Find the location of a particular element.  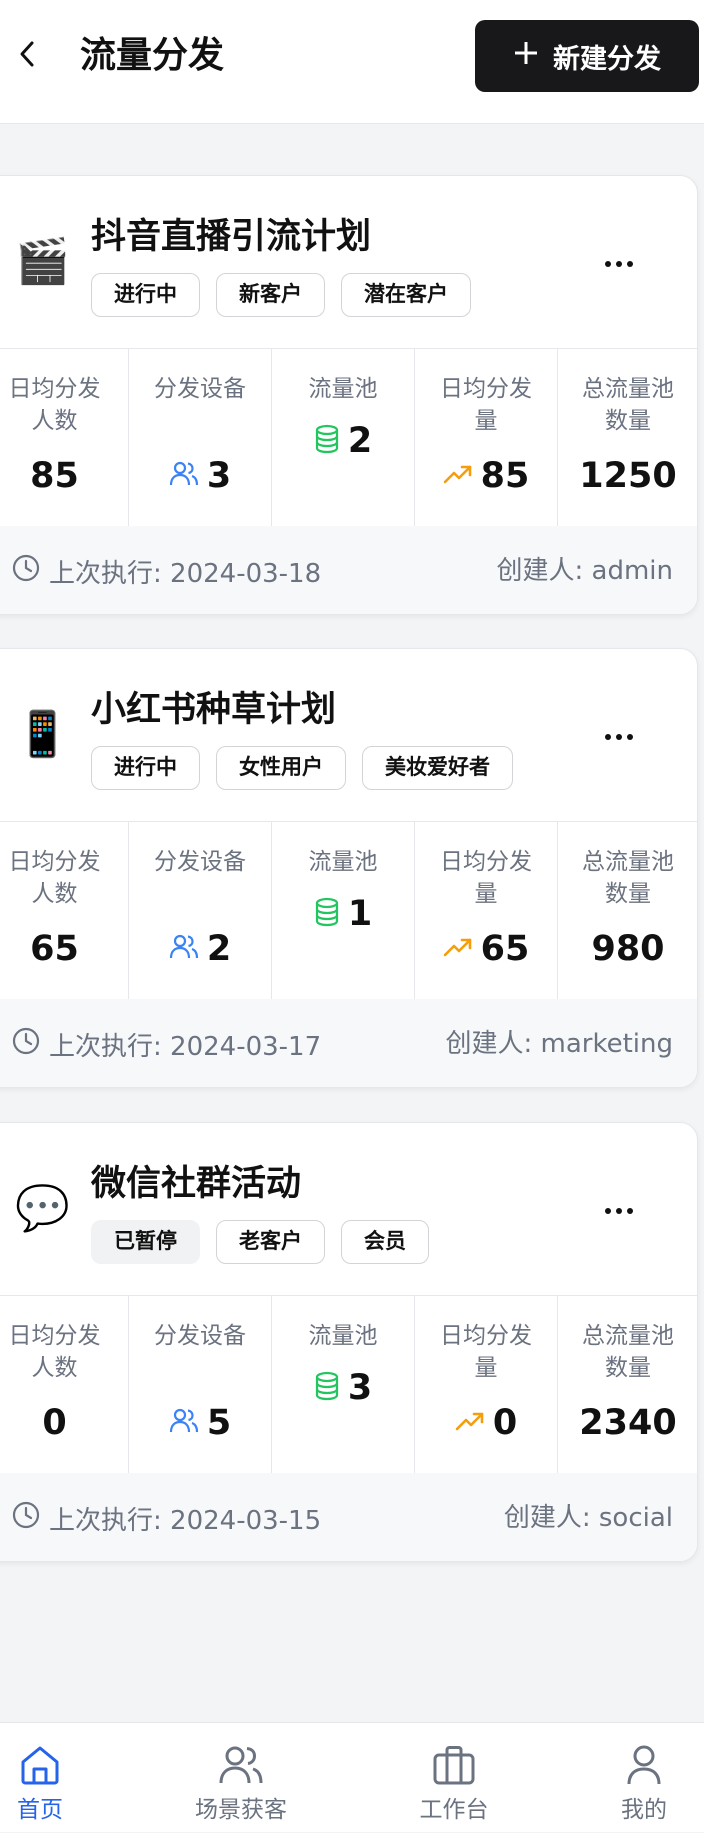

last-run-text: 上次执行: 2024-03-18 is located at coordinates (185, 573).